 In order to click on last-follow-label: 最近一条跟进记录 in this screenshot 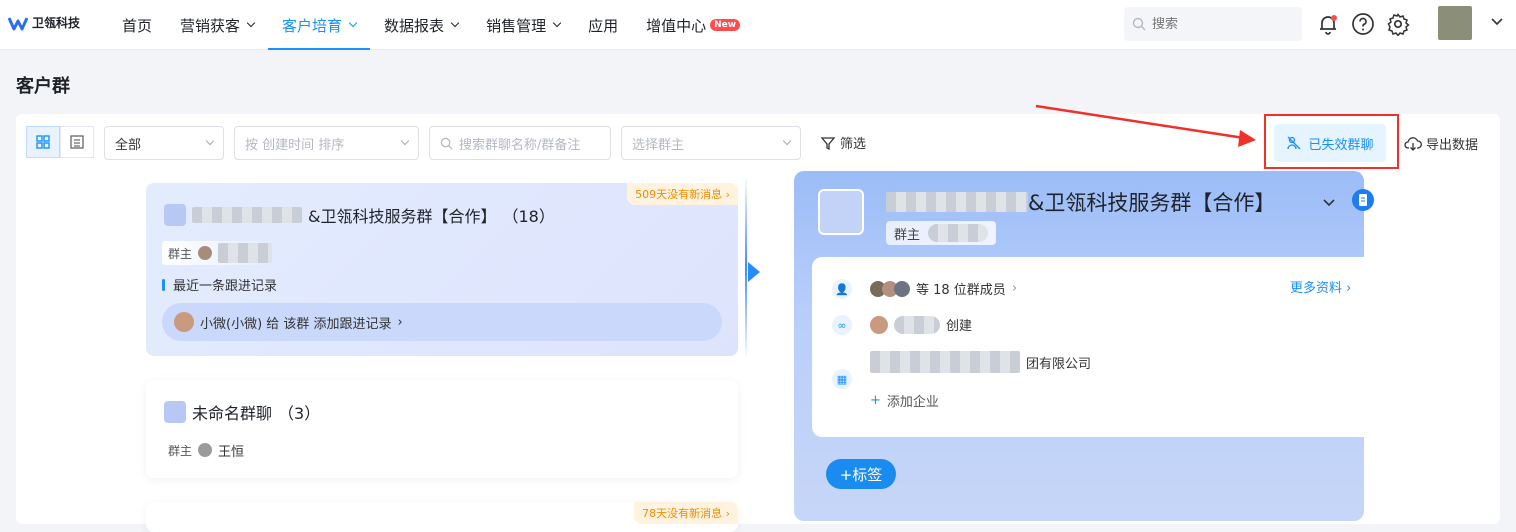, I will do `click(219, 284)`.